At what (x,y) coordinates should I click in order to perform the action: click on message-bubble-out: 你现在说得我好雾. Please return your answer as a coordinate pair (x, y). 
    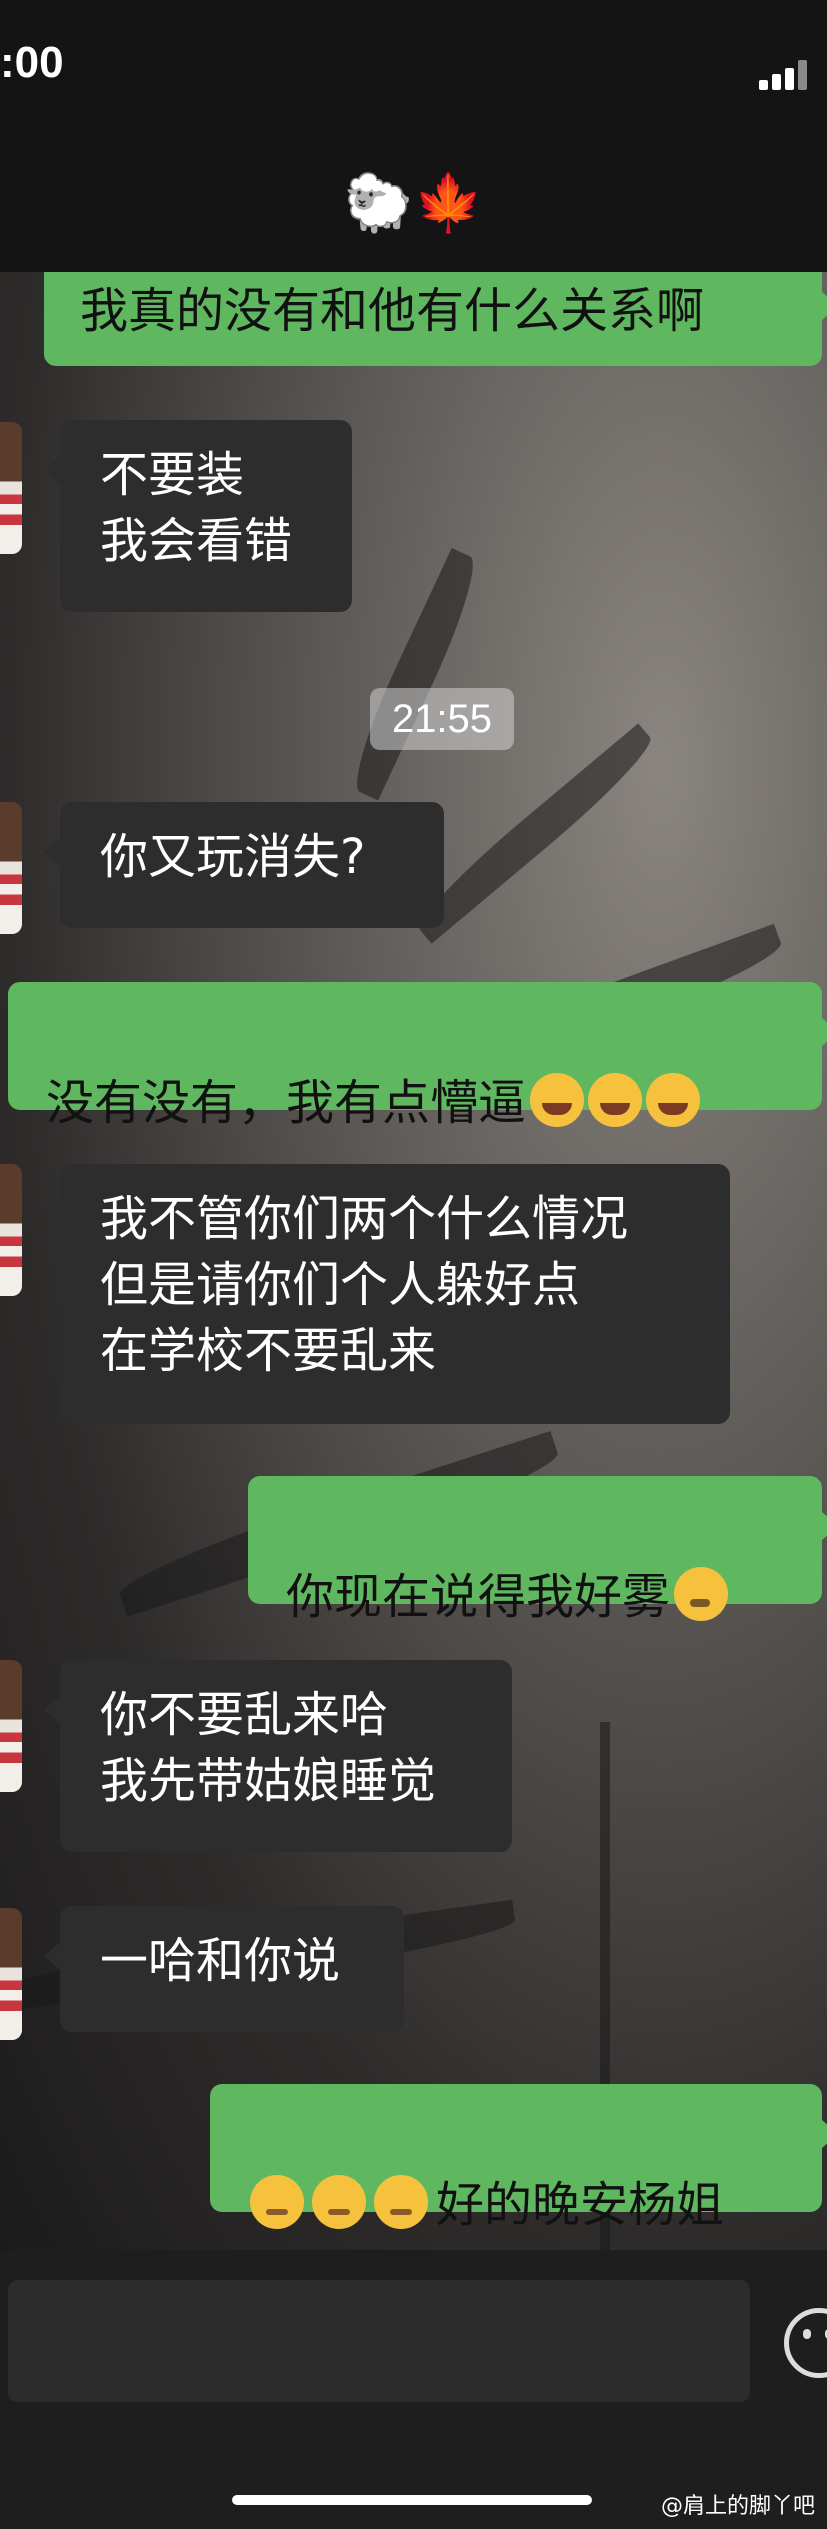
    Looking at the image, I should click on (537, 1550).